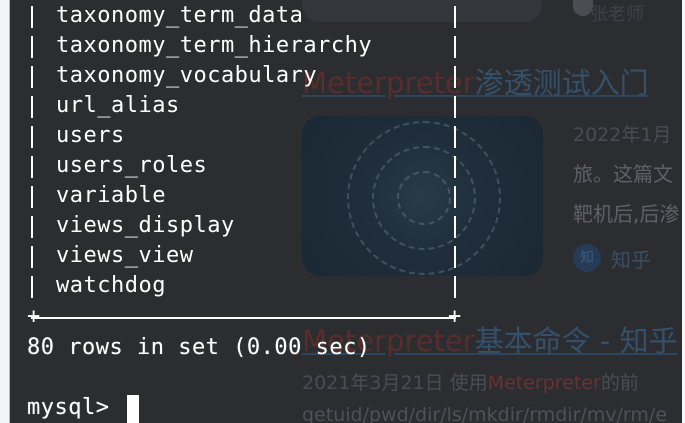 The image size is (685, 423). Describe the element at coordinates (90, 135) in the screenshot. I see `table-row-value: users` at that location.